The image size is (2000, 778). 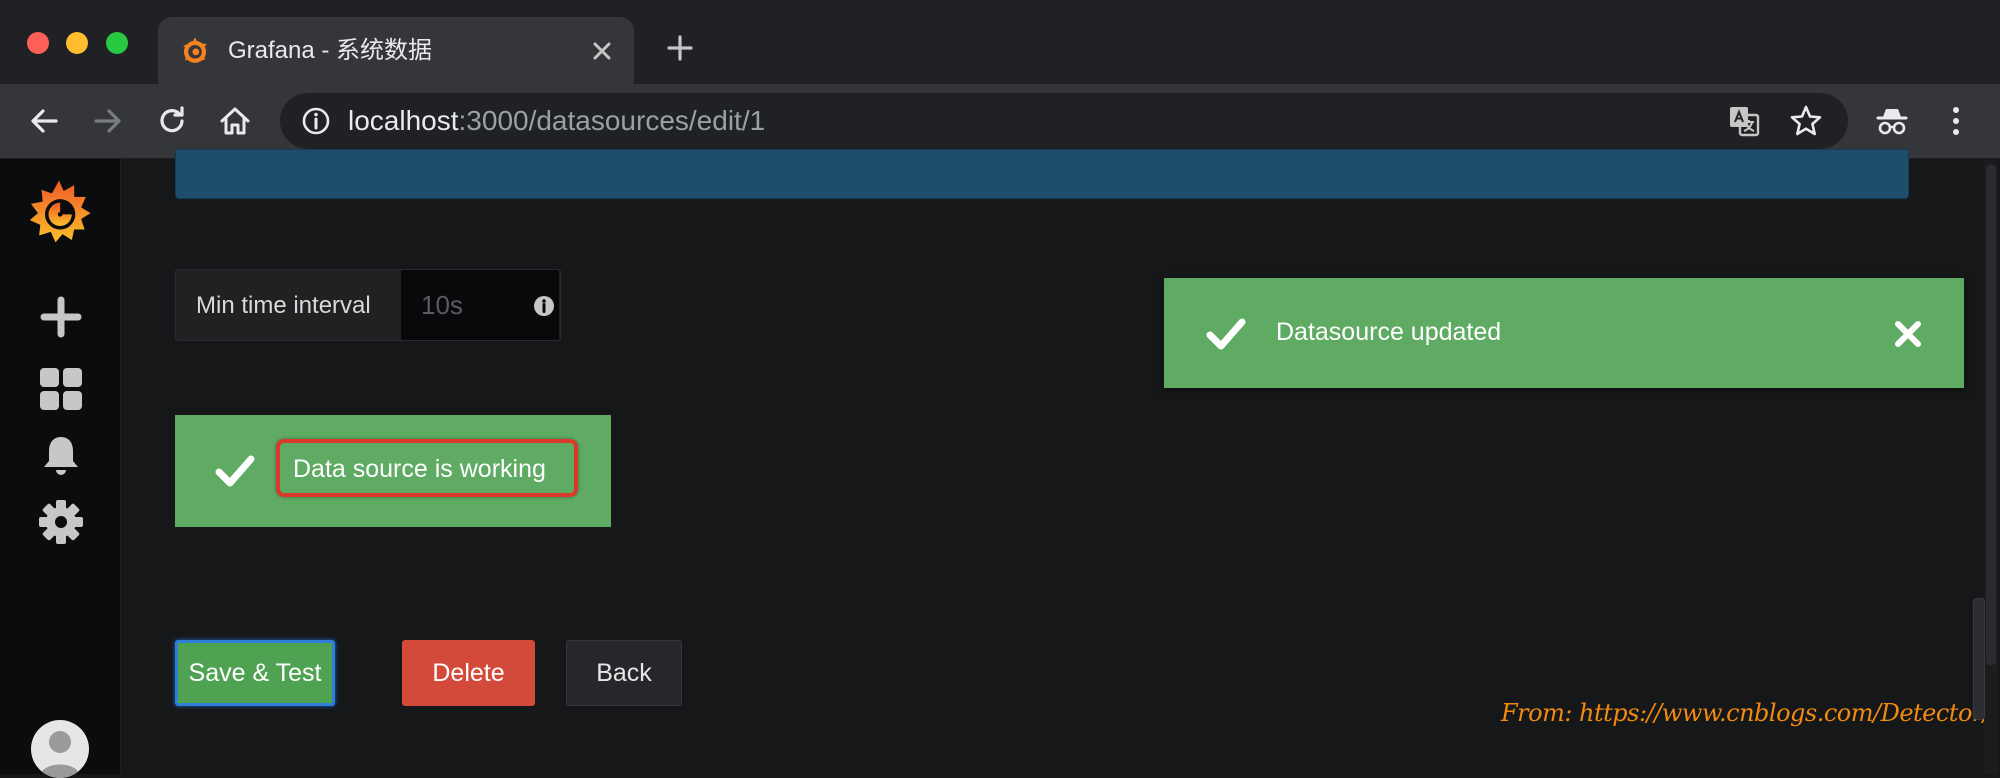 I want to click on url-text: localhost:3000/datasources/edit/1, so click(x=556, y=121).